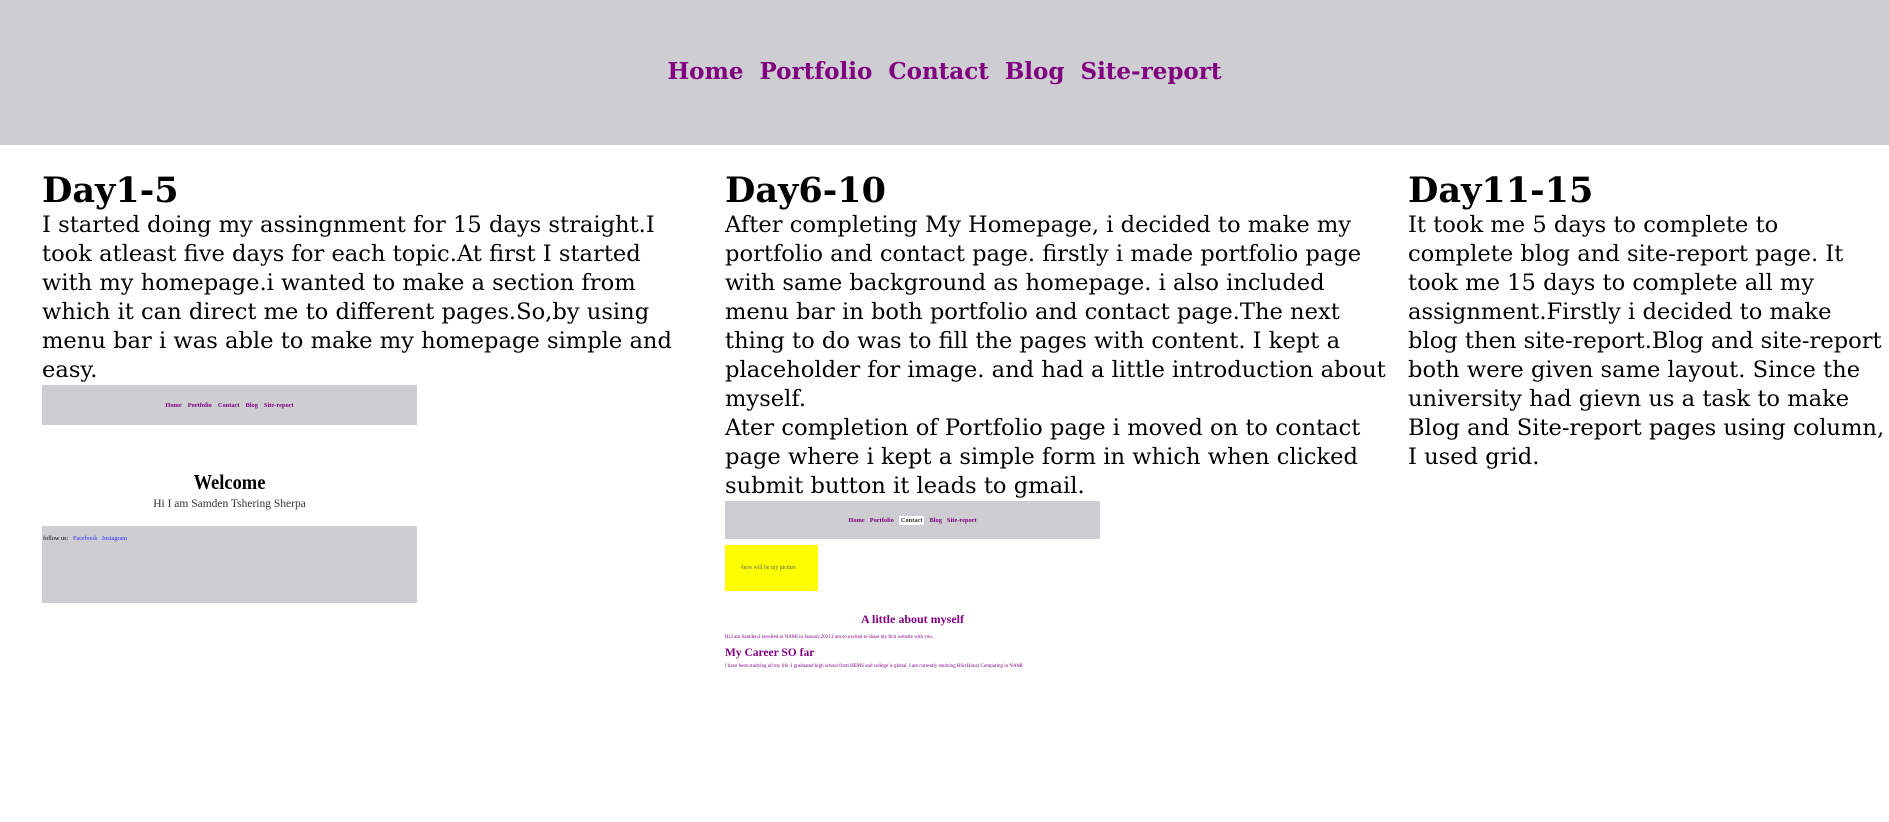 This screenshot has width=1889, height=822. Describe the element at coordinates (770, 653) in the screenshot. I see `thumb-career-heading: My Career SO far` at that location.